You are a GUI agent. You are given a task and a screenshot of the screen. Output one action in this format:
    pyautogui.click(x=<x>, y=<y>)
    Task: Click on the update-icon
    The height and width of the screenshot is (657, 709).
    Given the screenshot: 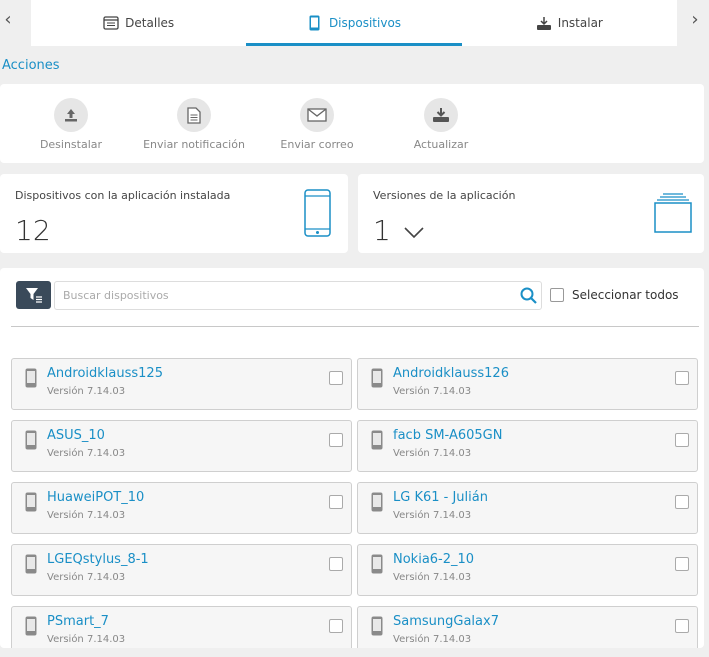 What is the action you would take?
    pyautogui.click(x=441, y=115)
    